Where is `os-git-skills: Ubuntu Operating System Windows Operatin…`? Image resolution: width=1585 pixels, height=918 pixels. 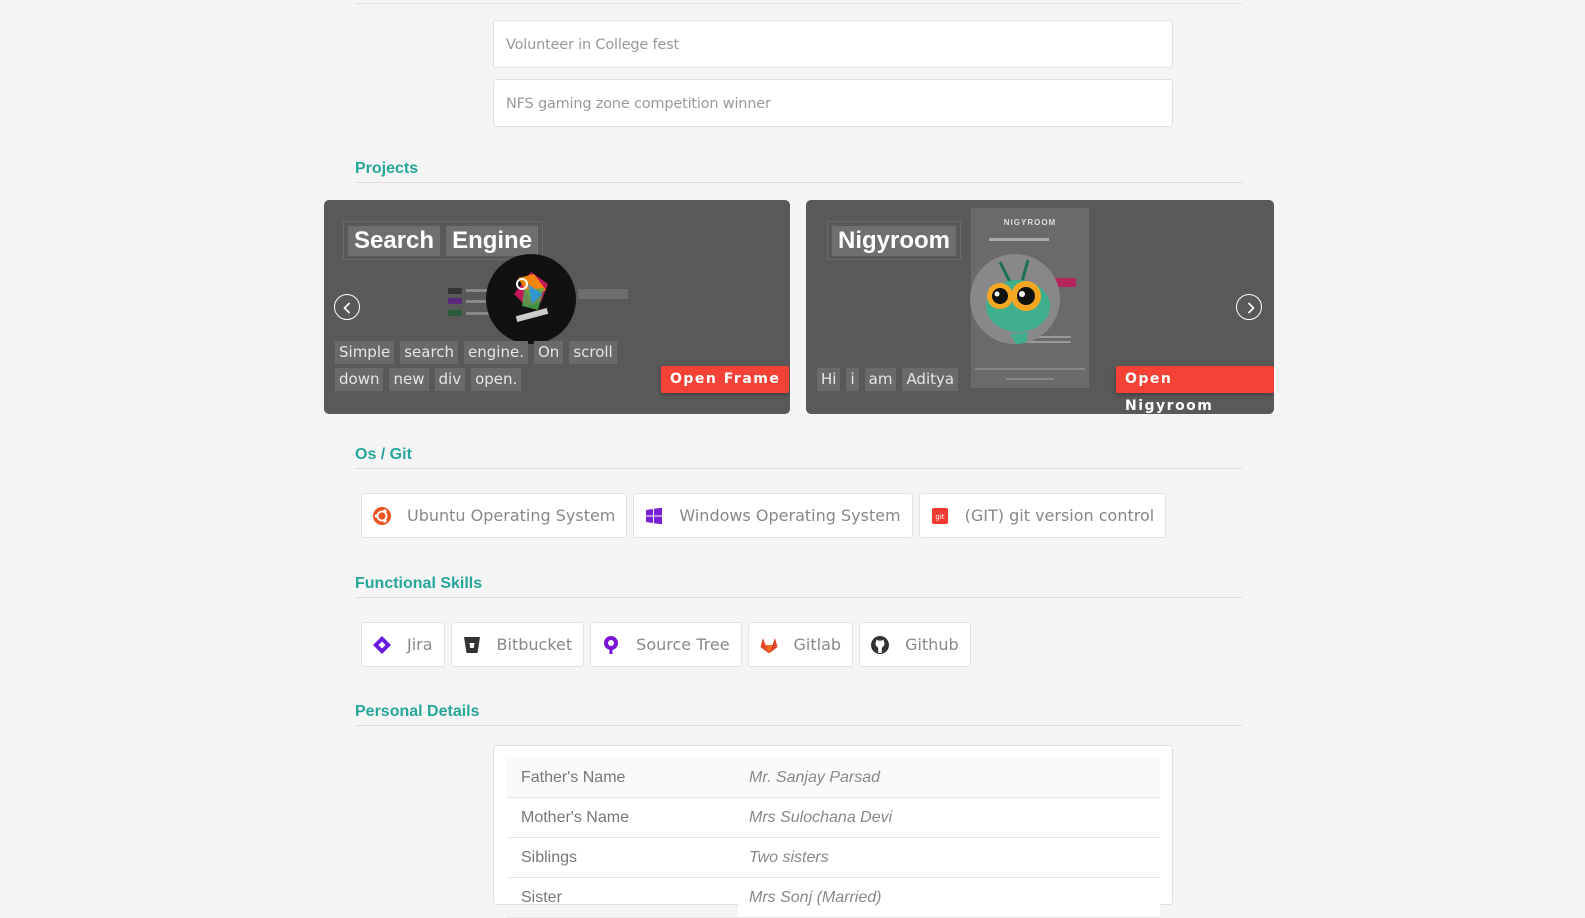
os-git-skills: Ubuntu Operating System Windows Operatin… is located at coordinates (764, 515).